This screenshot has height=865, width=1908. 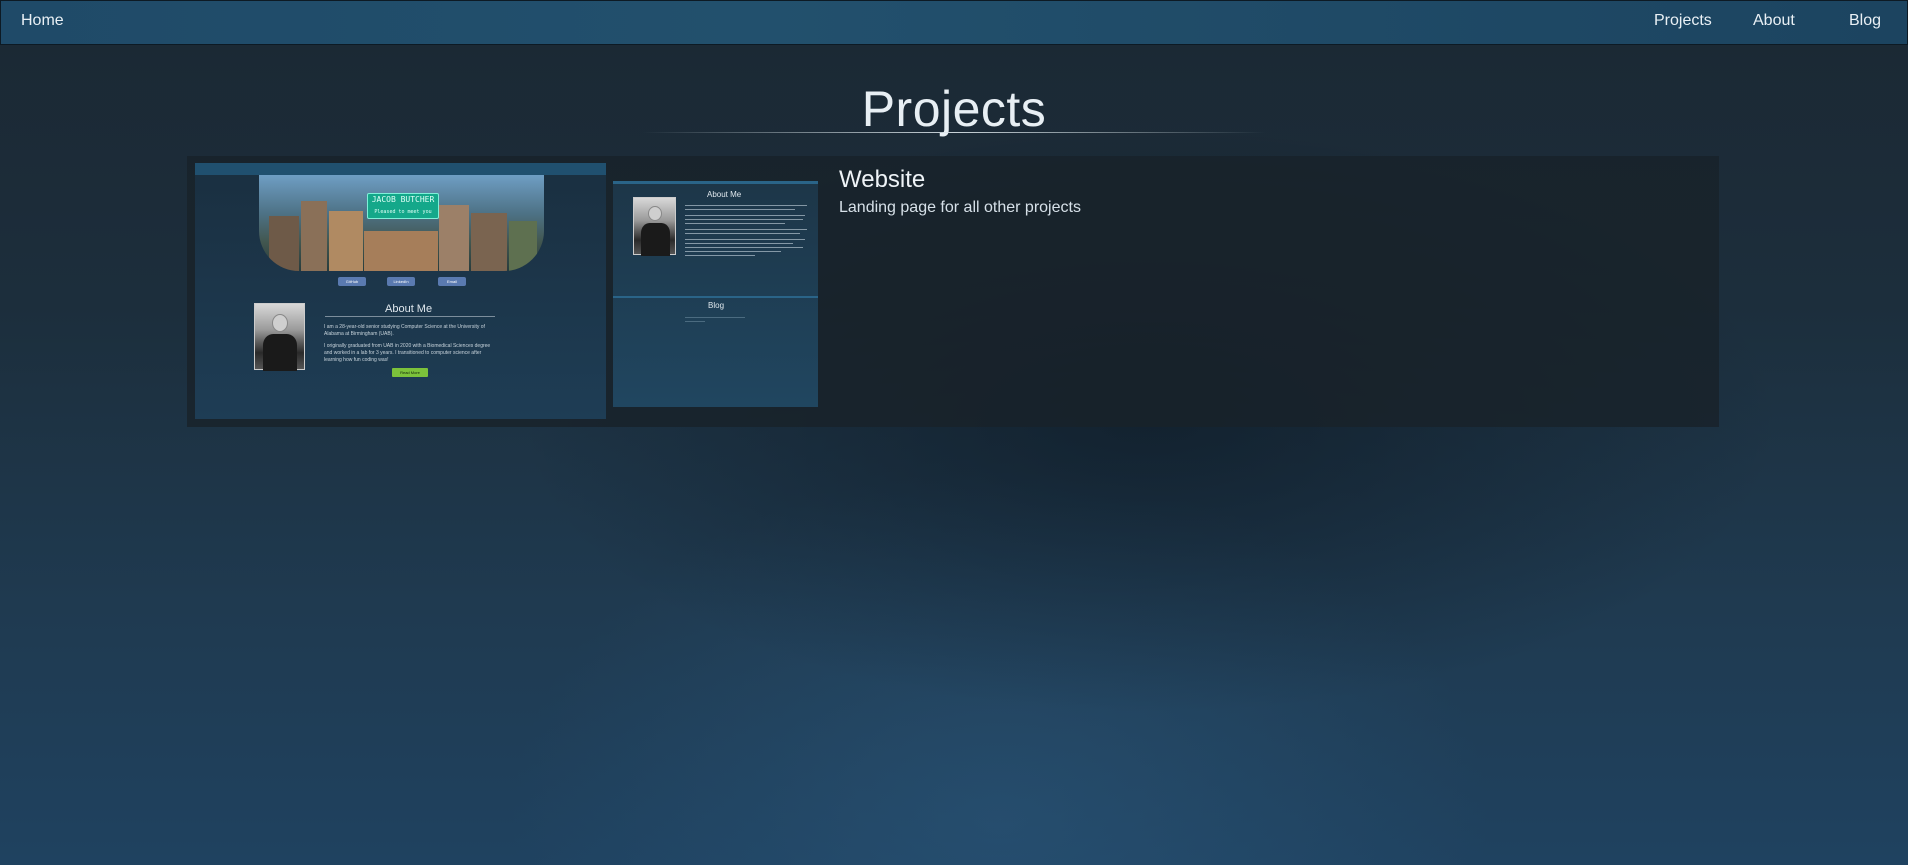 What do you see at coordinates (1865, 21) in the screenshot?
I see `nav-blog-link: Blog` at bounding box center [1865, 21].